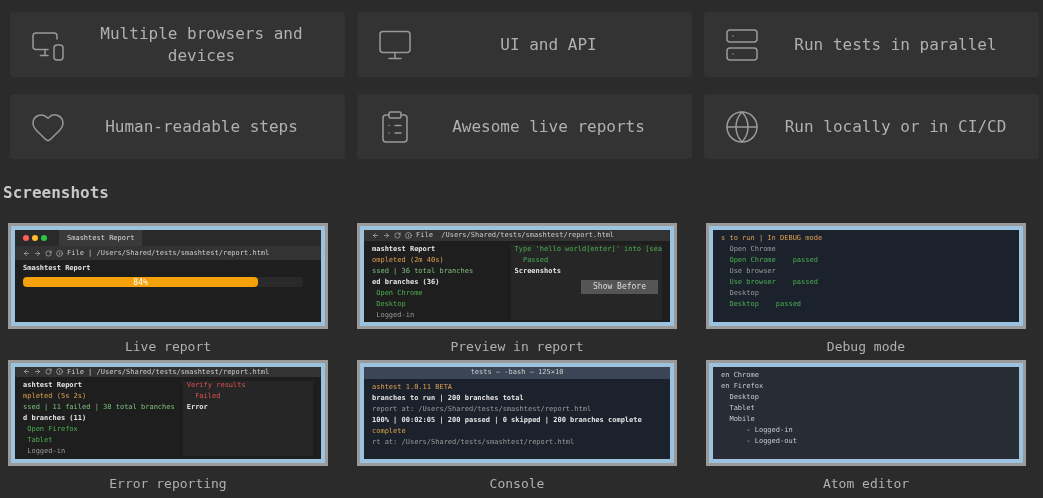 The image size is (1043, 498). I want to click on feature-label: Run locally or in CI/CD, so click(895, 126).